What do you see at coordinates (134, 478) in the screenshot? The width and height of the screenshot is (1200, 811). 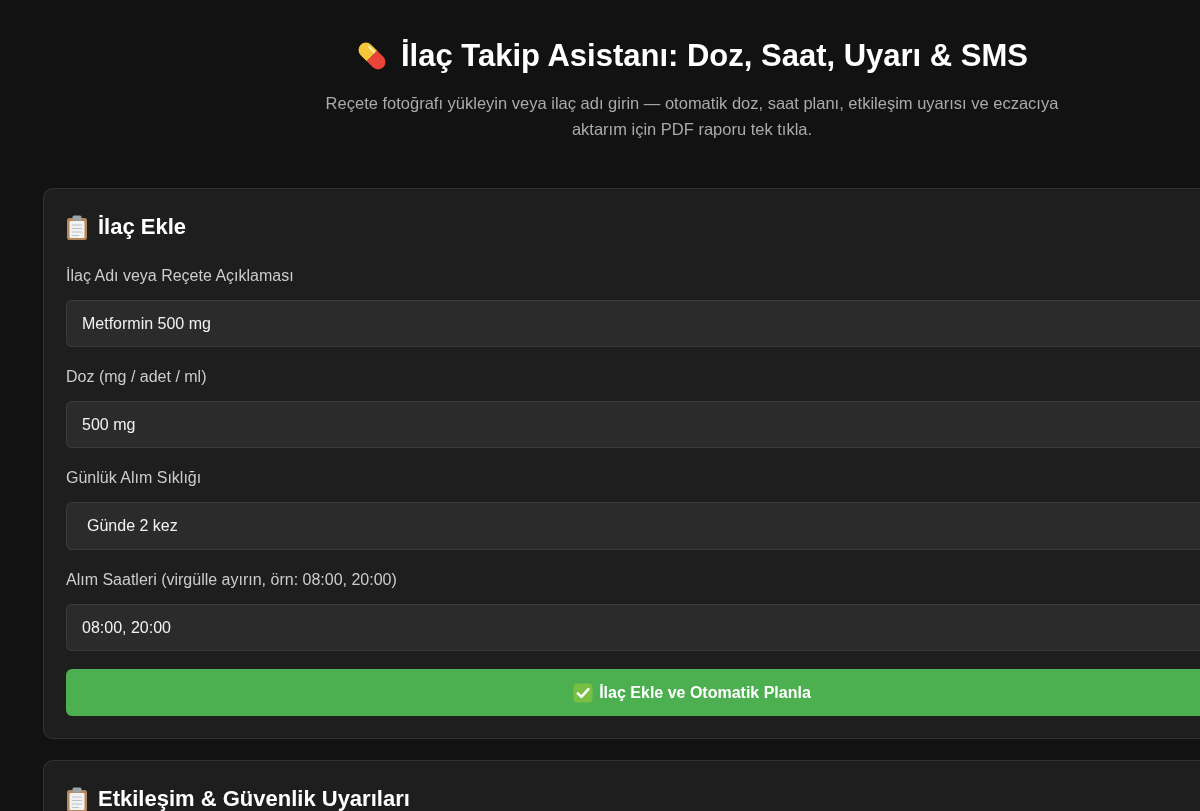 I see `field-label: Günlük Alım Sıklığı` at bounding box center [134, 478].